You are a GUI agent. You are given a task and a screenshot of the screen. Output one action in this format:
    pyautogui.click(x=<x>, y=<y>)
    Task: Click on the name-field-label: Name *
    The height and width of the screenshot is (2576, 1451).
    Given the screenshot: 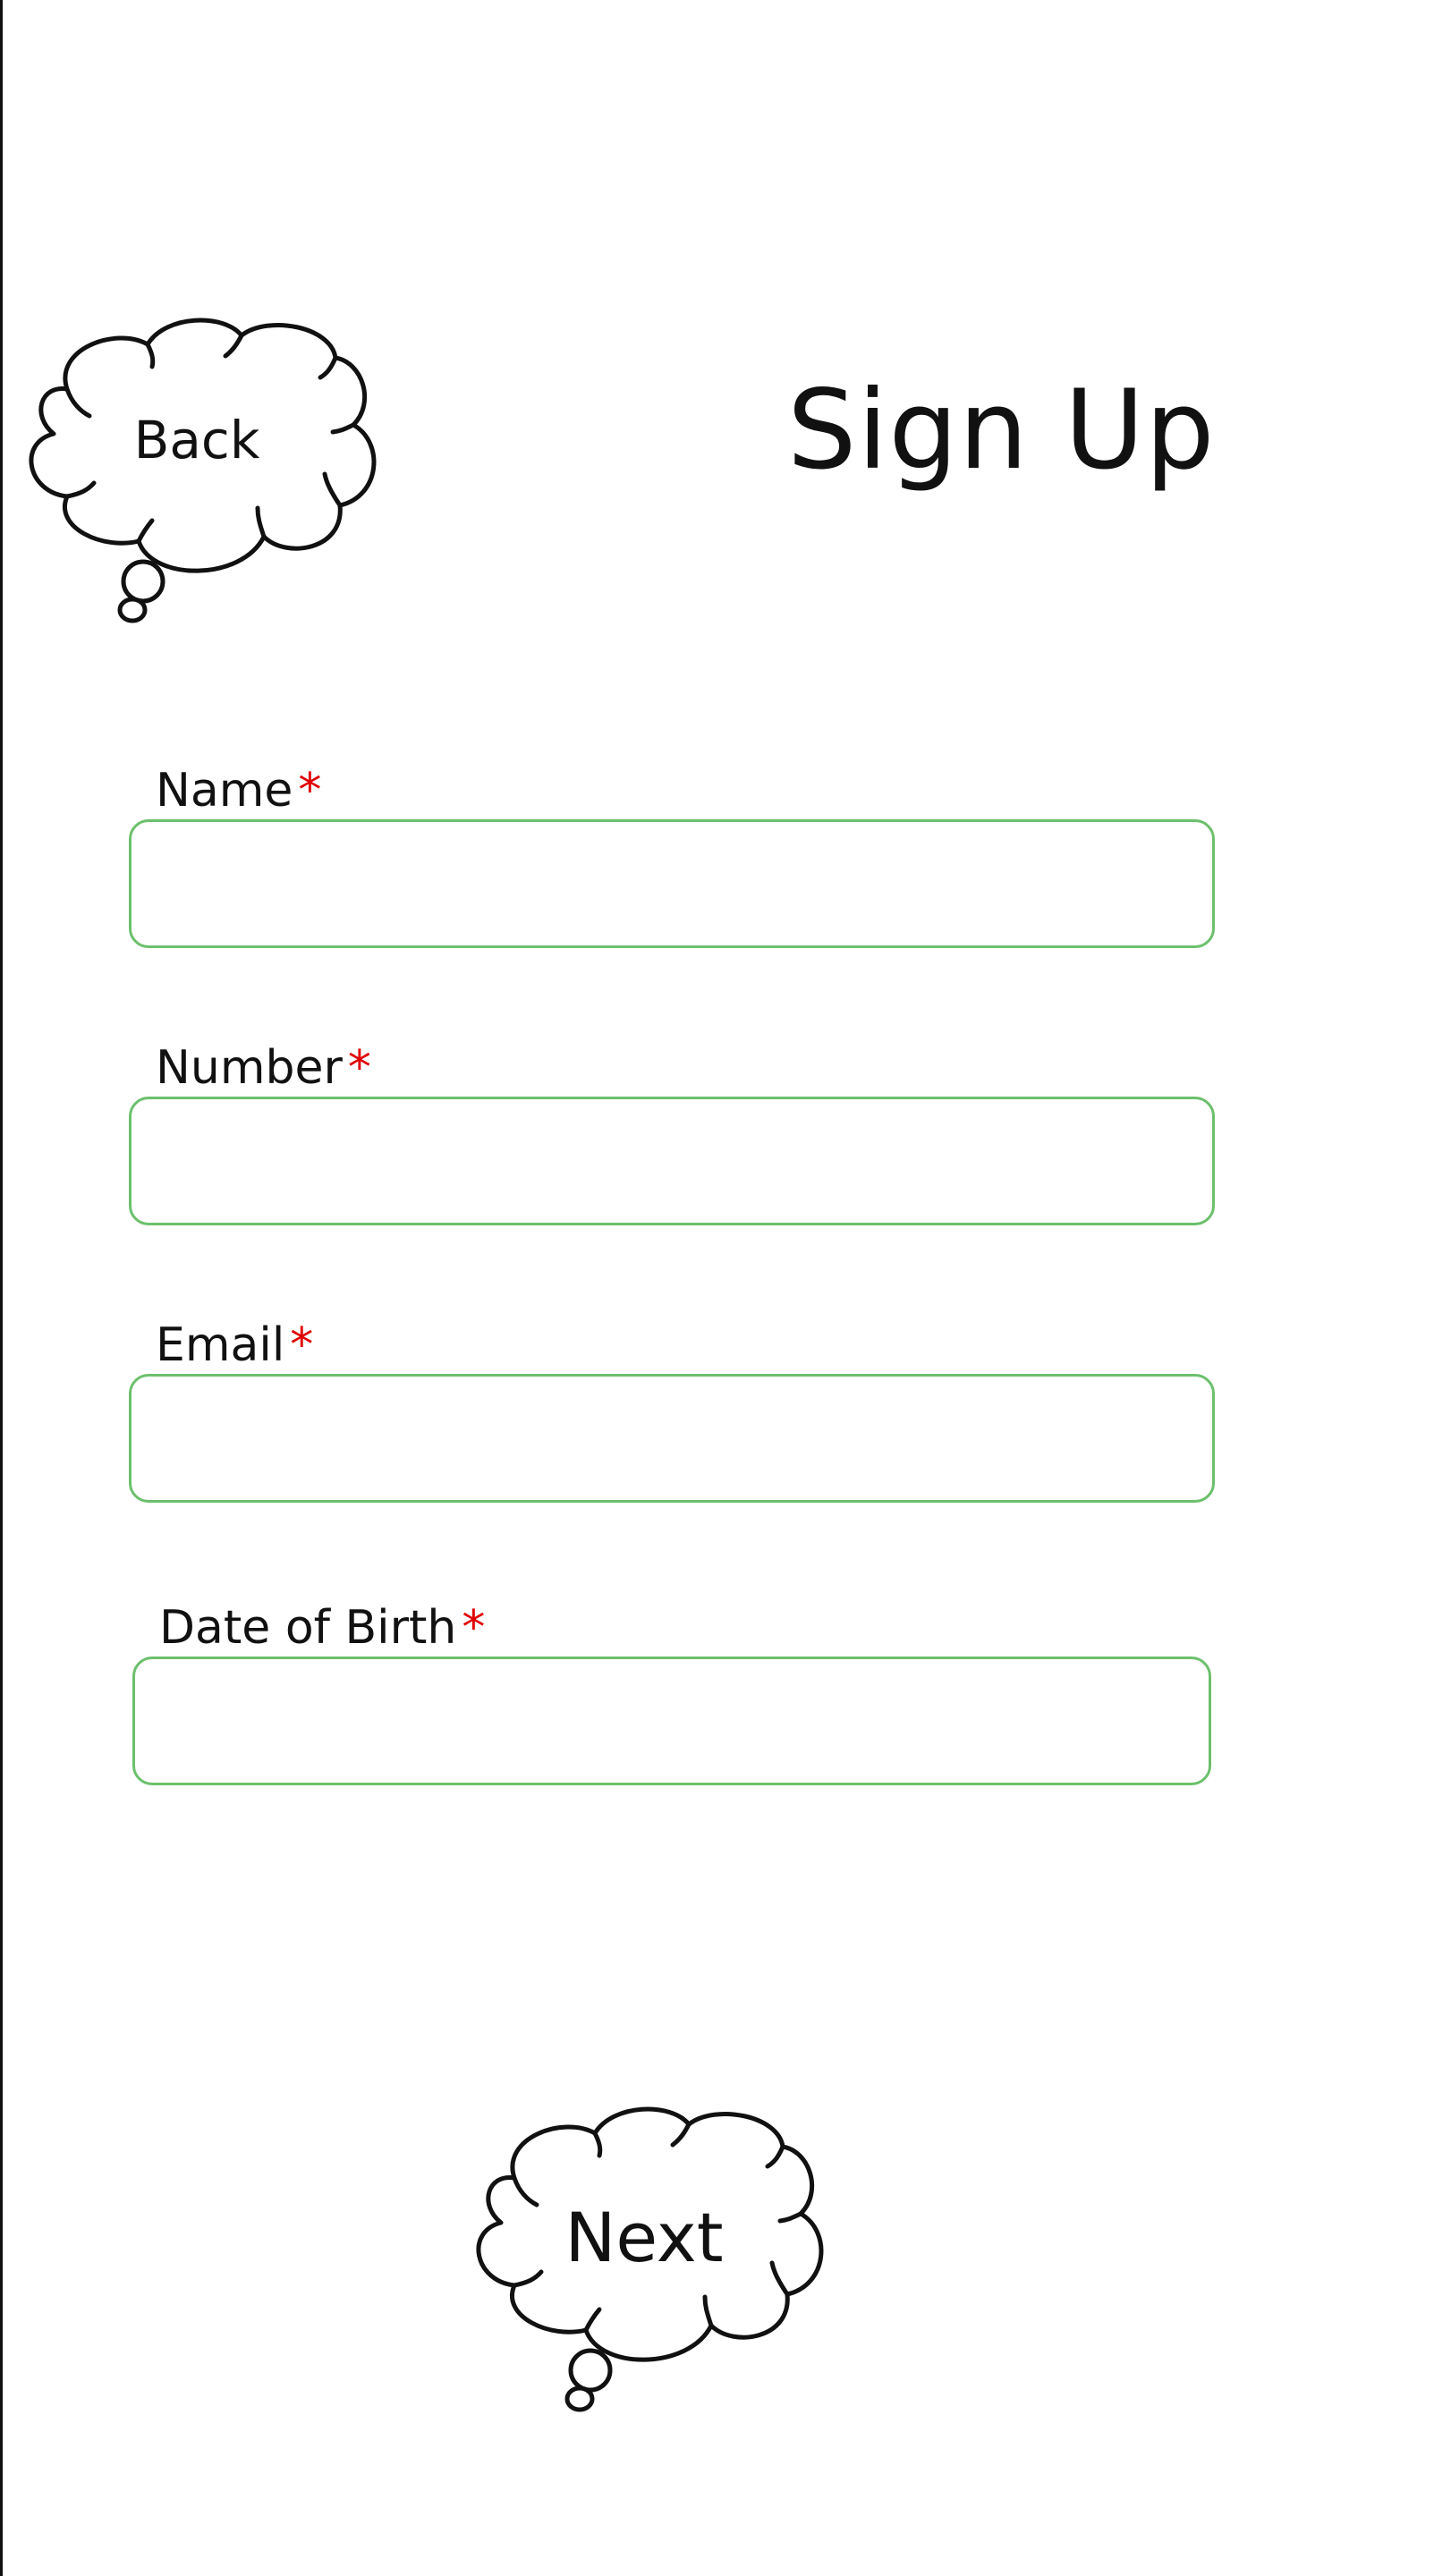 What is the action you would take?
    pyautogui.click(x=239, y=790)
    